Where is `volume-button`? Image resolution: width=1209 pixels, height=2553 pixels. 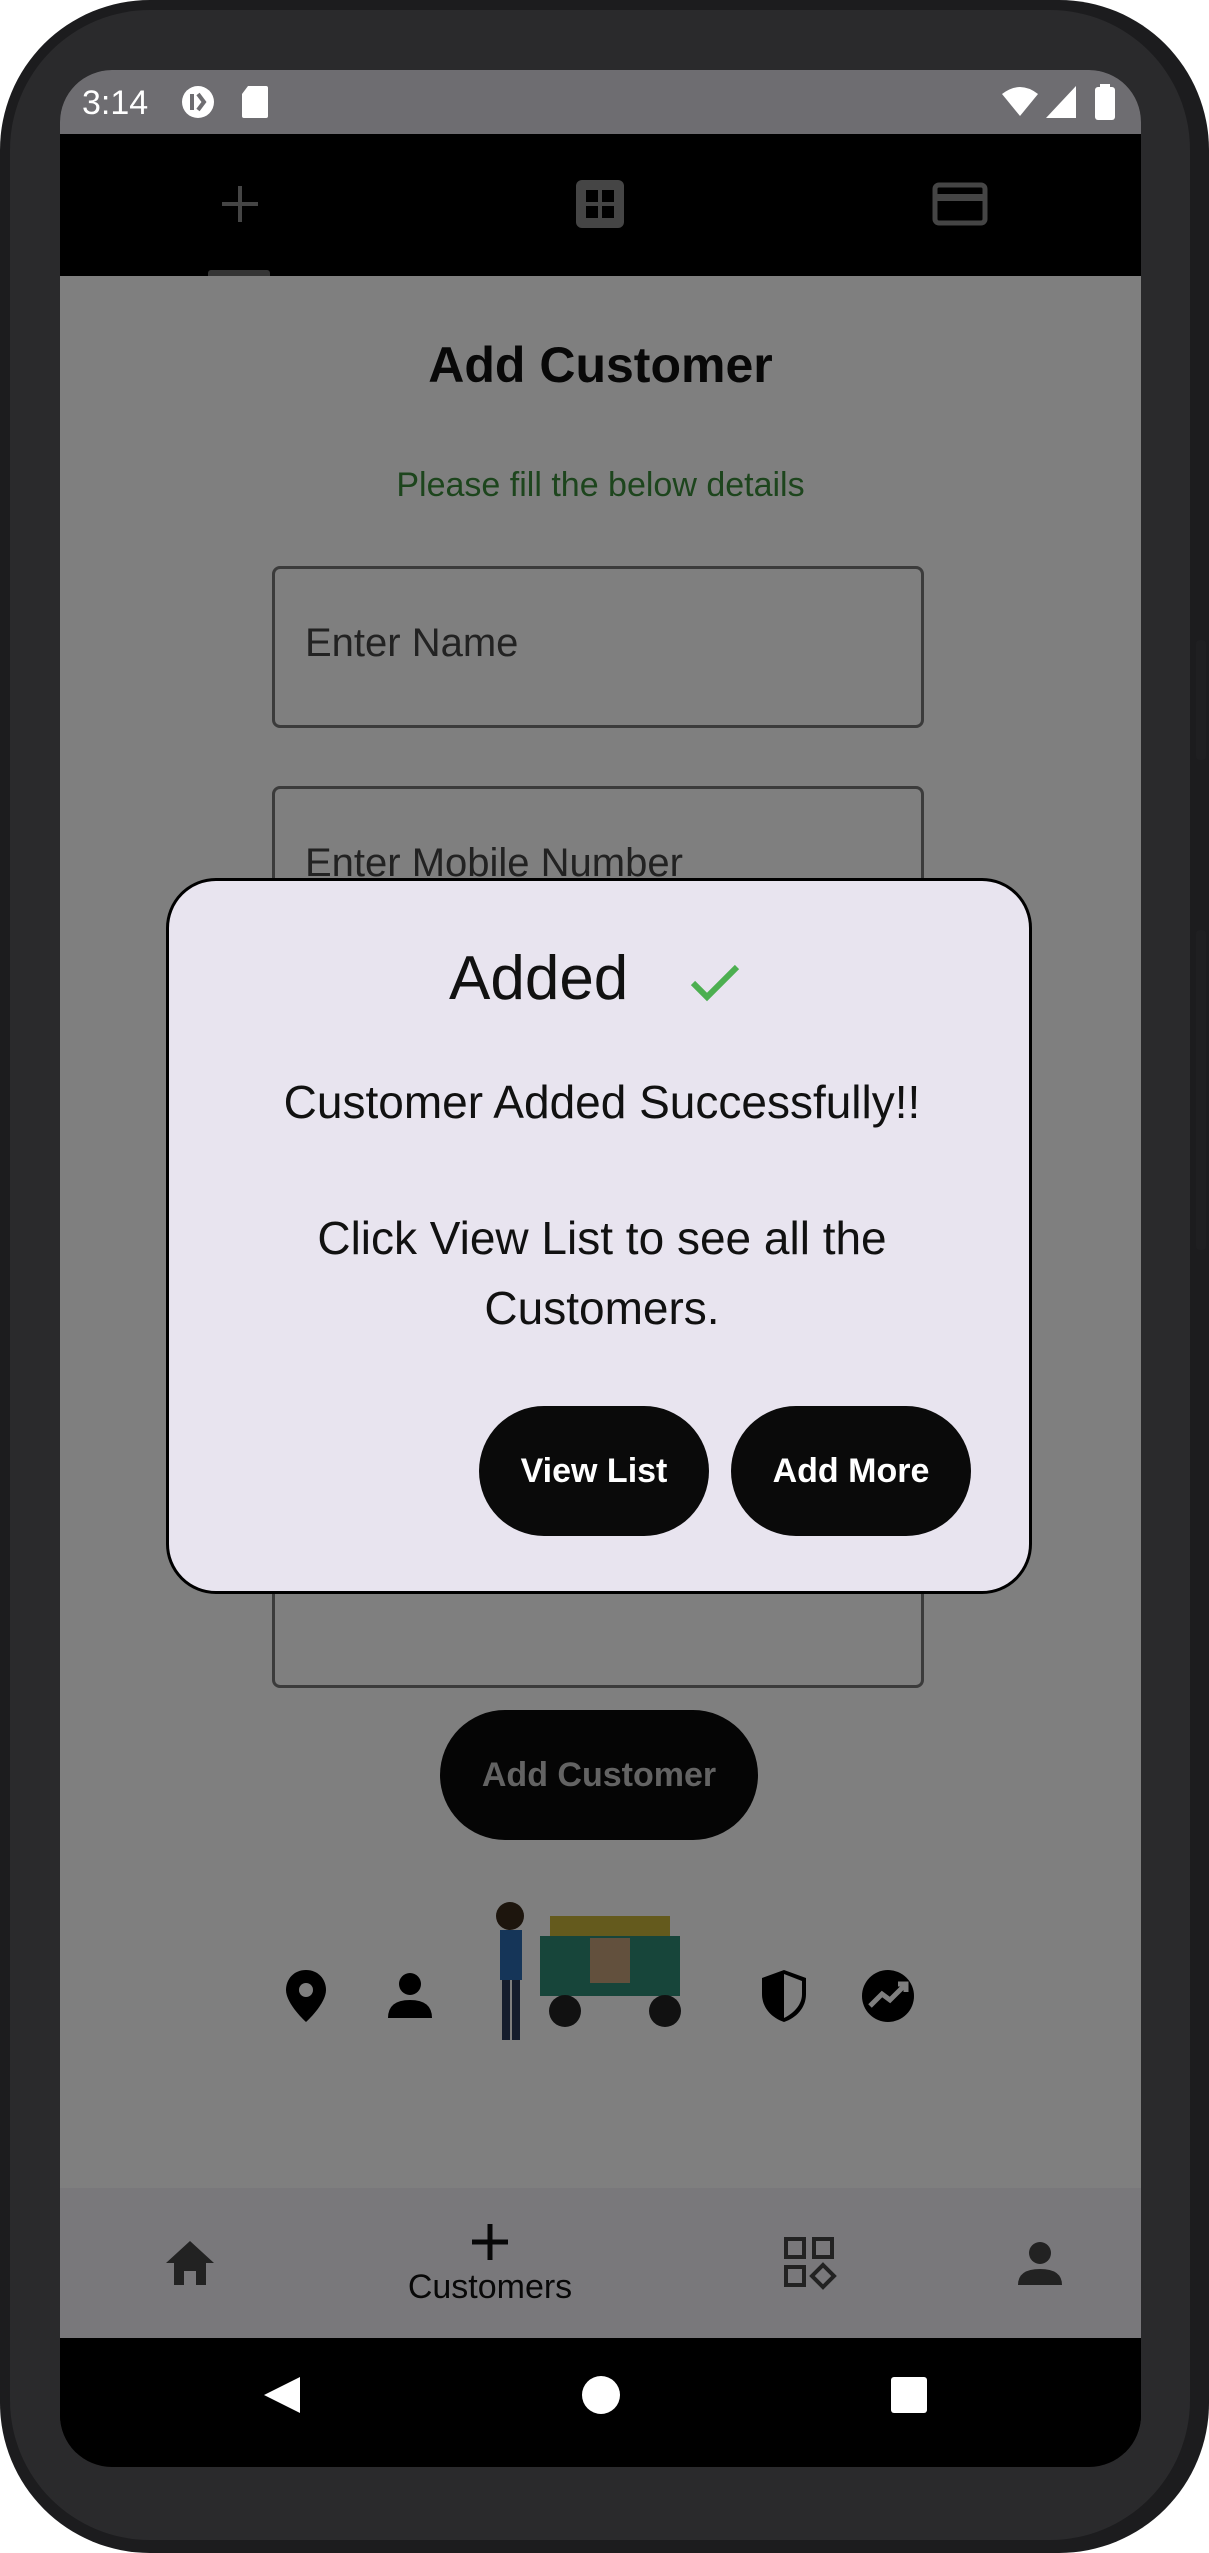 volume-button is located at coordinates (1201, 1090).